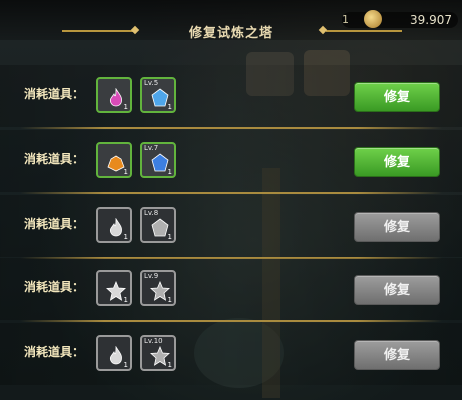 The width and height of the screenshot is (462, 400). I want to click on item-slot: Lv.5 1, so click(158, 95).